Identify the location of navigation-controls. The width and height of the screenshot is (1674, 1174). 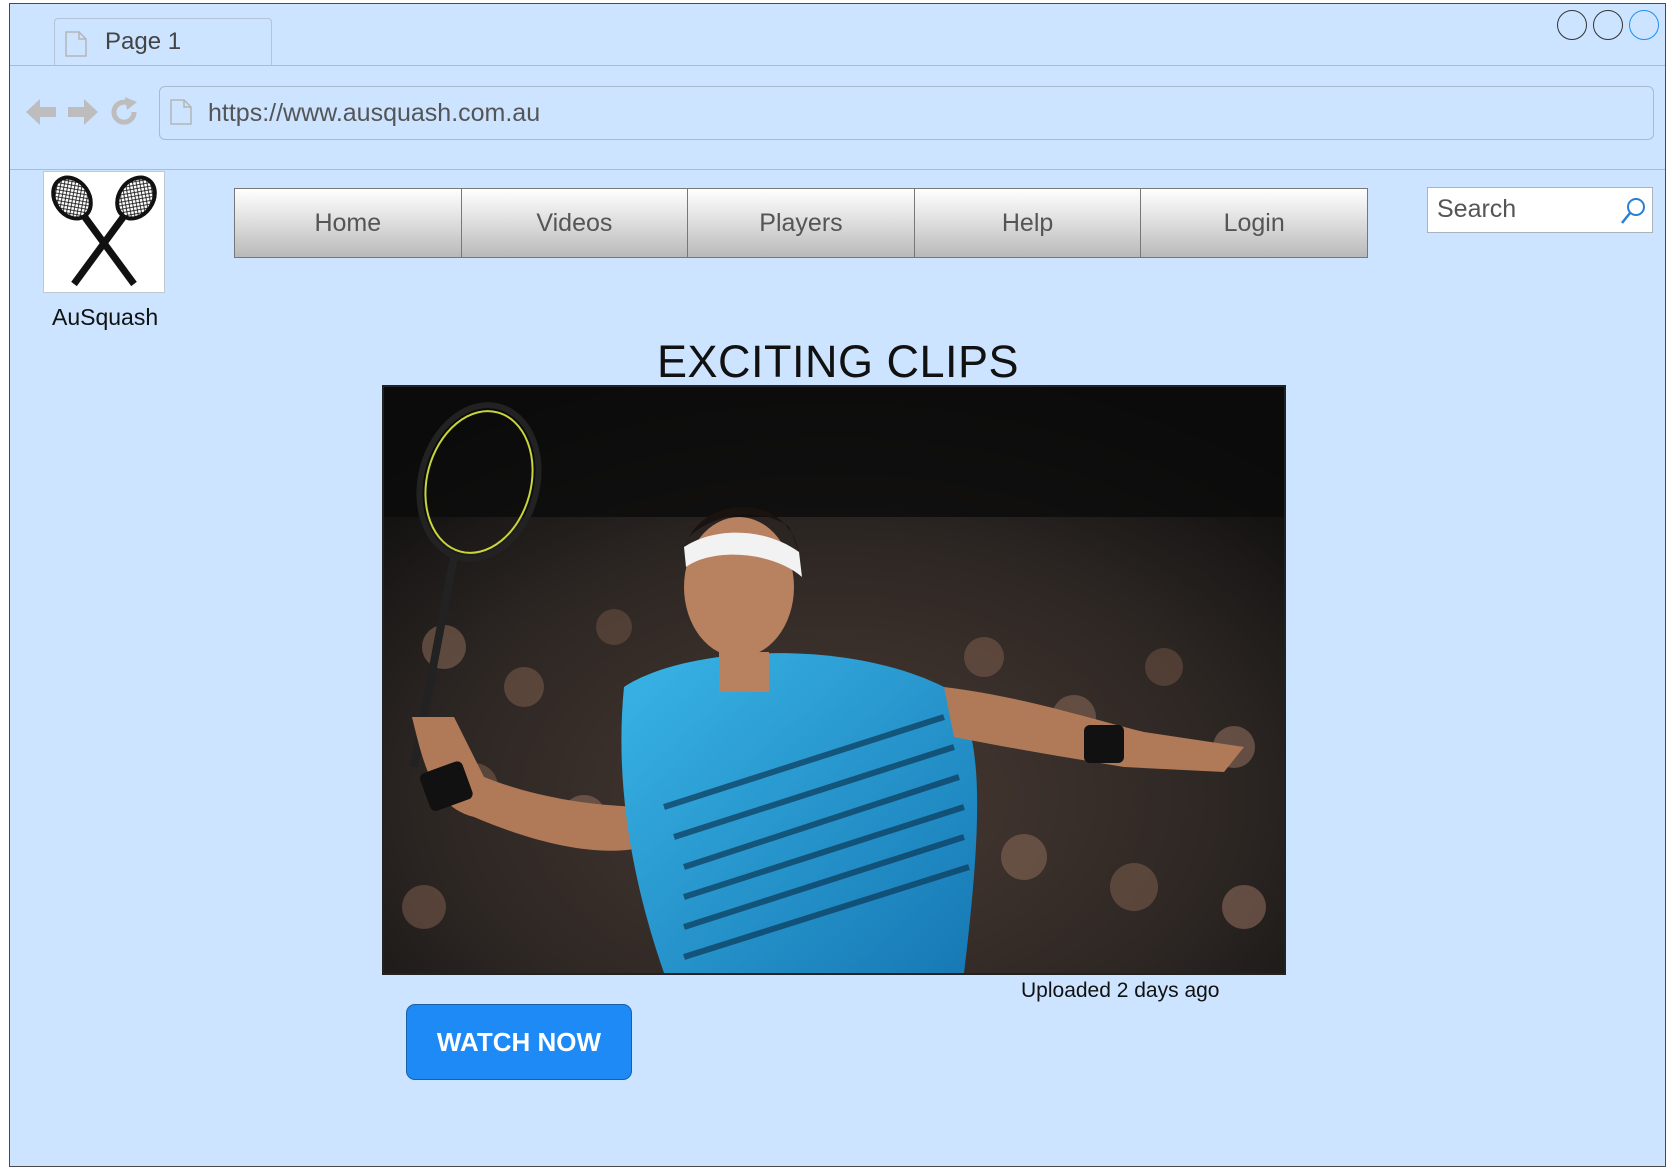
(82, 114).